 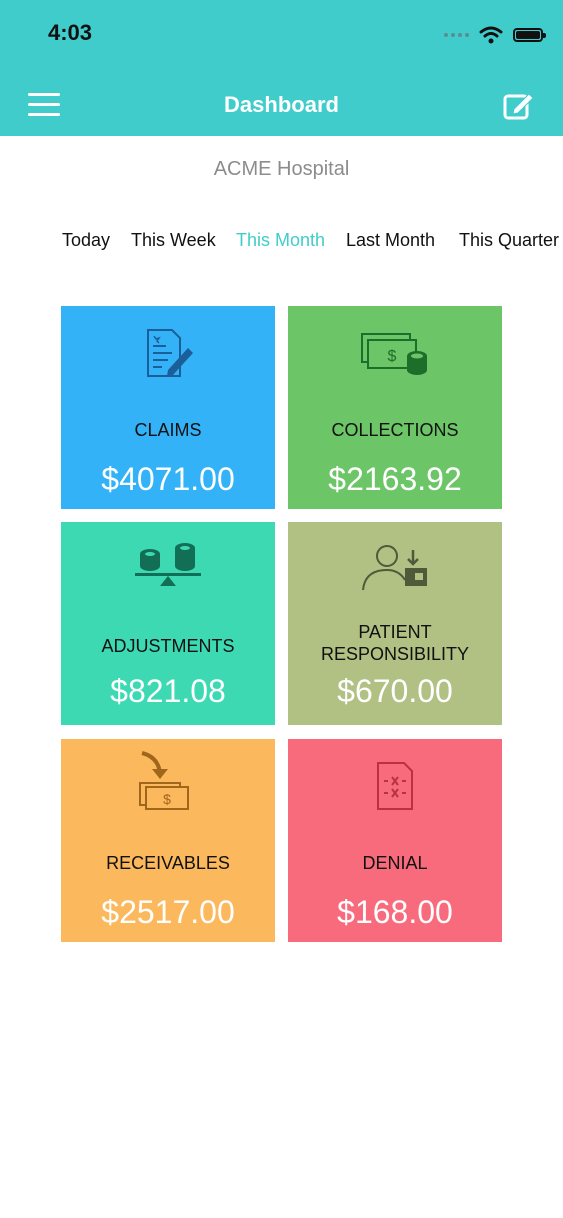 I want to click on patient-responsibility-tile: PATIENT RESPONSIBILITY $670.00, so click(x=395, y=623).